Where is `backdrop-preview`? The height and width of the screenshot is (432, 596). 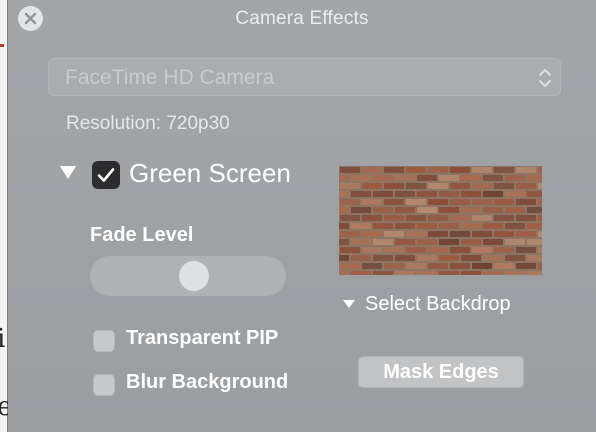 backdrop-preview is located at coordinates (440, 220).